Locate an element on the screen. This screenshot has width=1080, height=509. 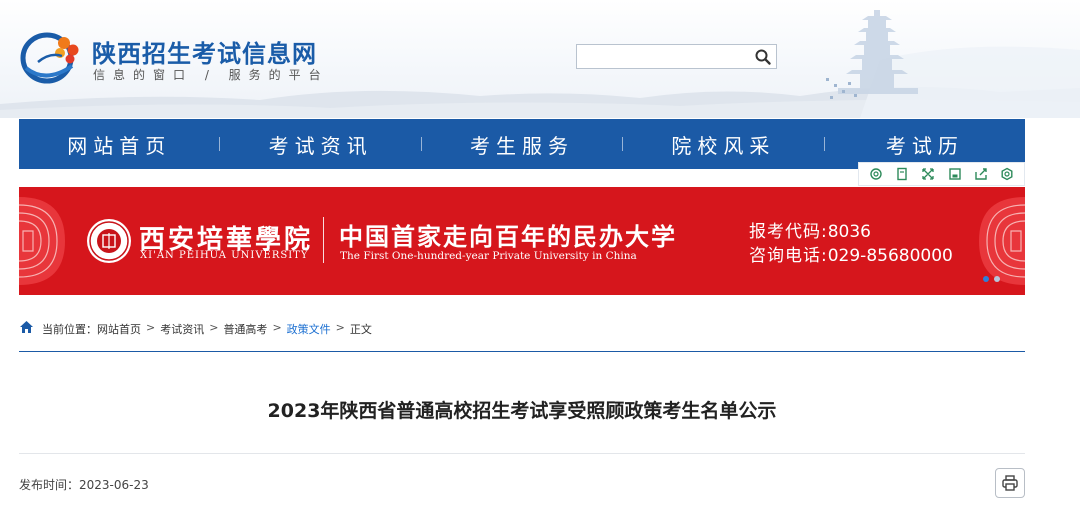
nav-item-exam-news: 考试资讯 is located at coordinates (320, 144).